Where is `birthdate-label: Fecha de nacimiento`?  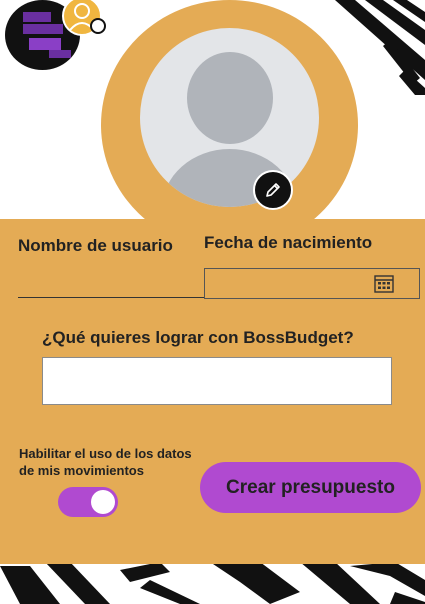 birthdate-label: Fecha de nacimiento is located at coordinates (288, 242).